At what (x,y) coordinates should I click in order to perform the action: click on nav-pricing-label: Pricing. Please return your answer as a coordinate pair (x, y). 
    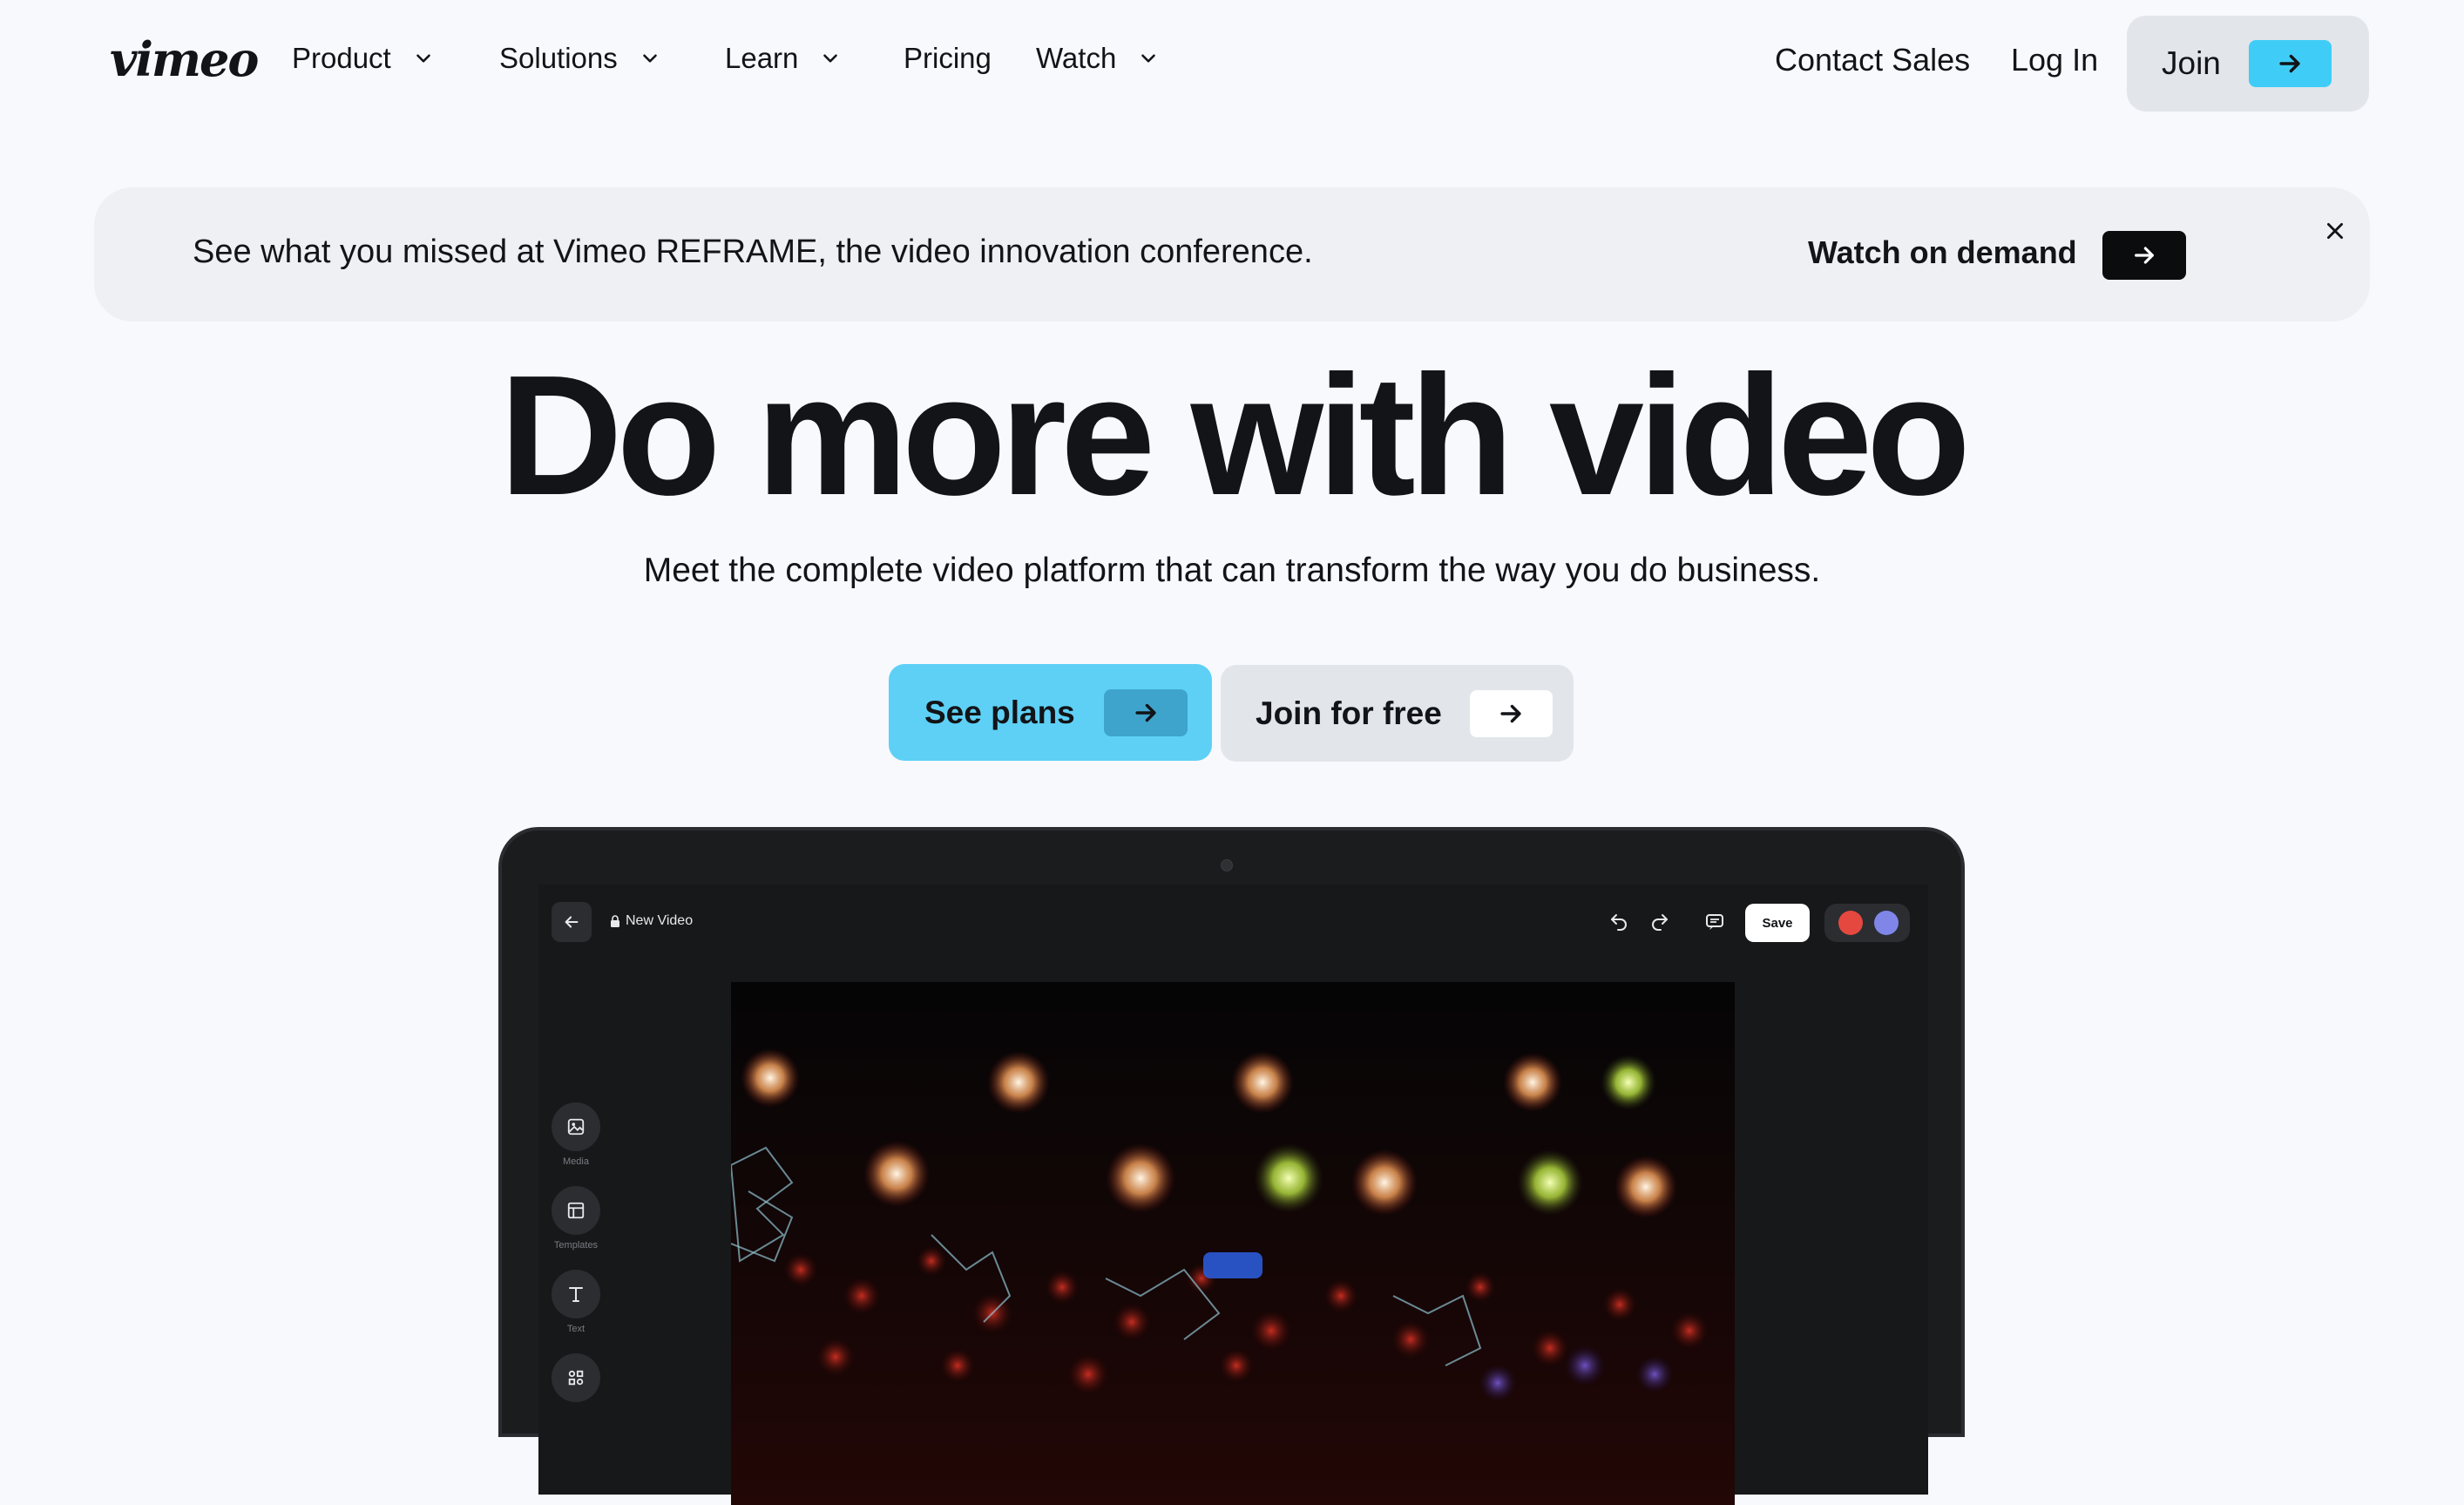
    Looking at the image, I should click on (948, 58).